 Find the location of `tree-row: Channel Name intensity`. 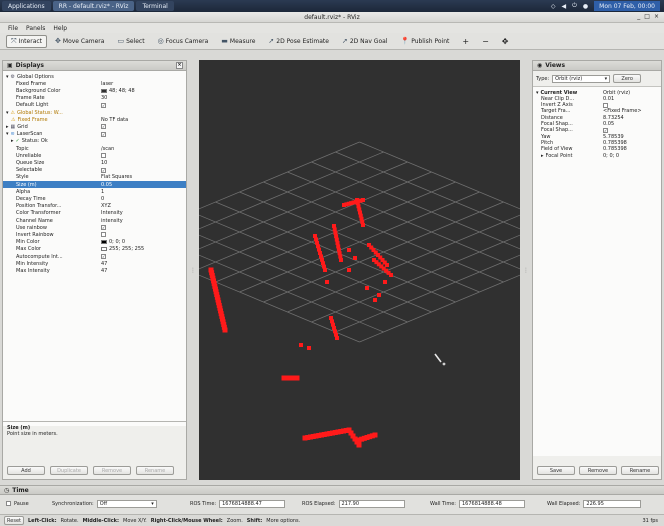

tree-row: Channel Name intensity is located at coordinates (94, 220).